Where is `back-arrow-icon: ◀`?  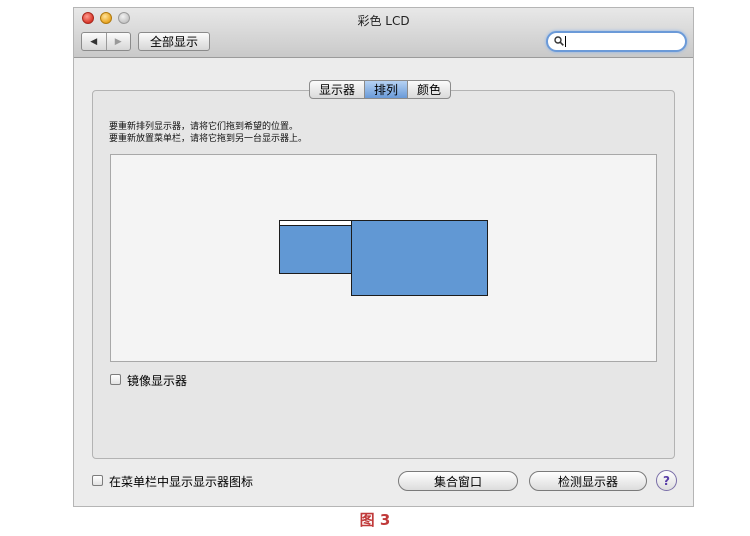
back-arrow-icon: ◀ is located at coordinates (94, 41).